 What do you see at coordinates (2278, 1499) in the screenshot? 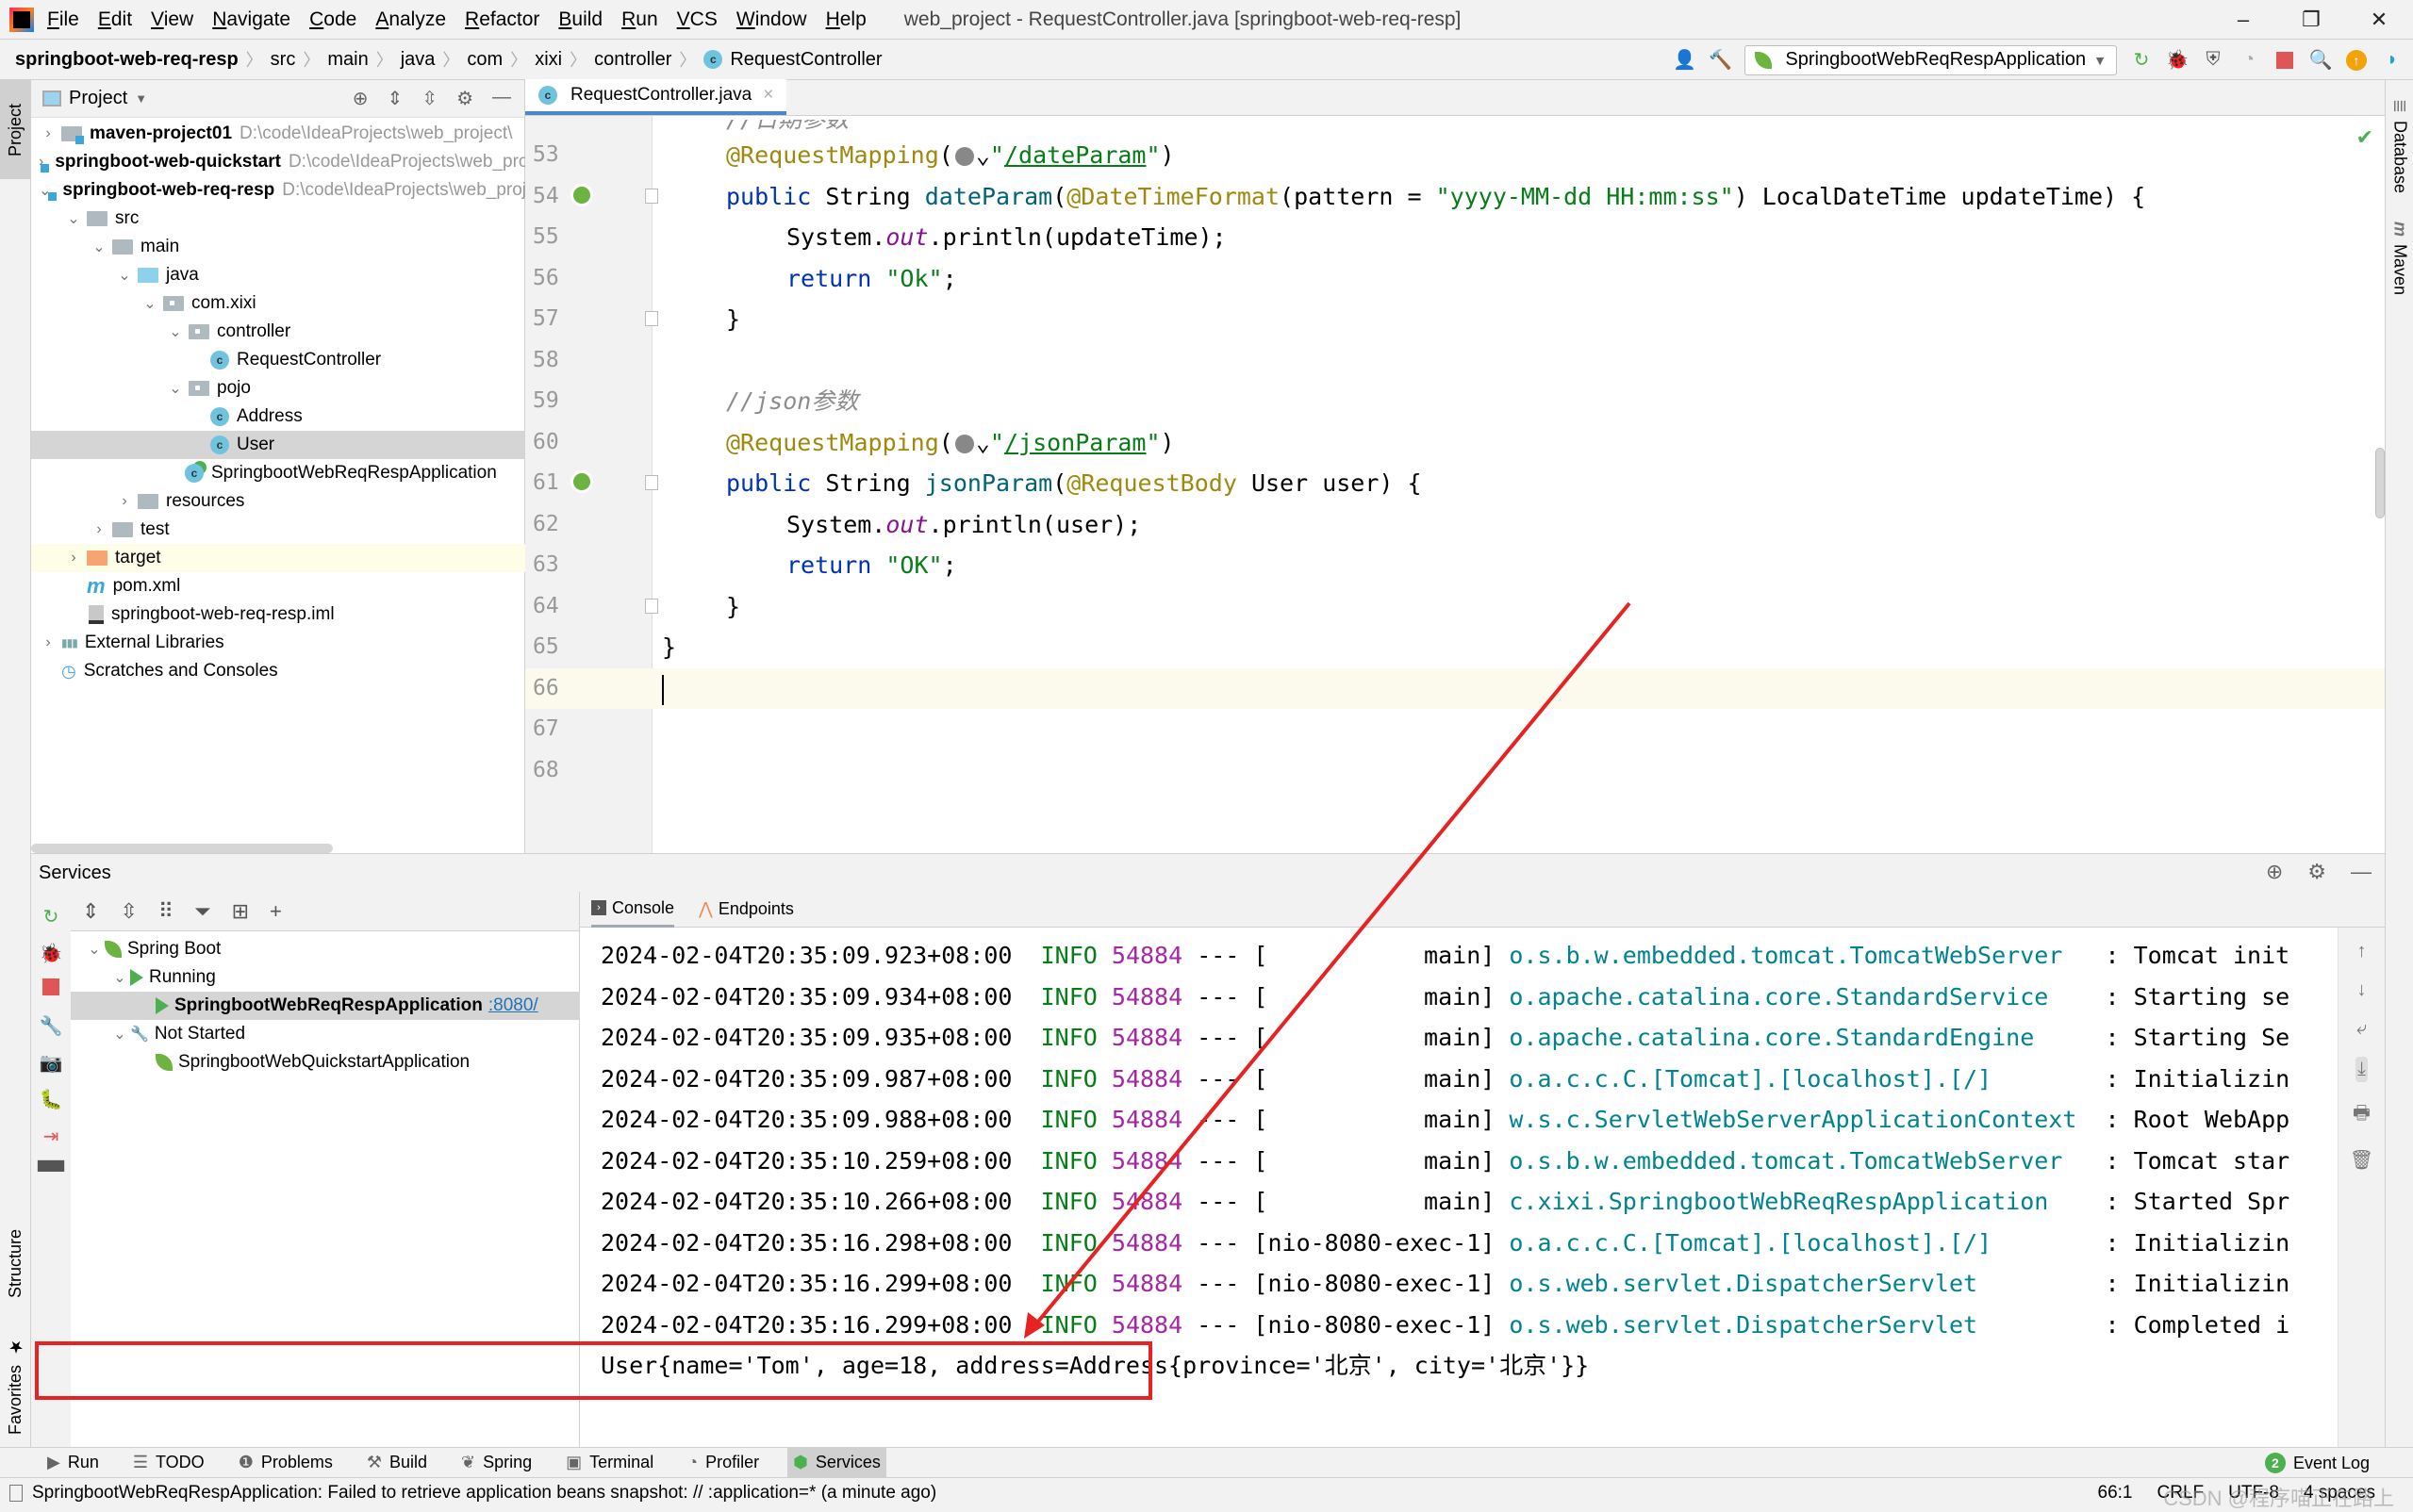
I see `watermark: CSDN @程序喵正在路上` at bounding box center [2278, 1499].